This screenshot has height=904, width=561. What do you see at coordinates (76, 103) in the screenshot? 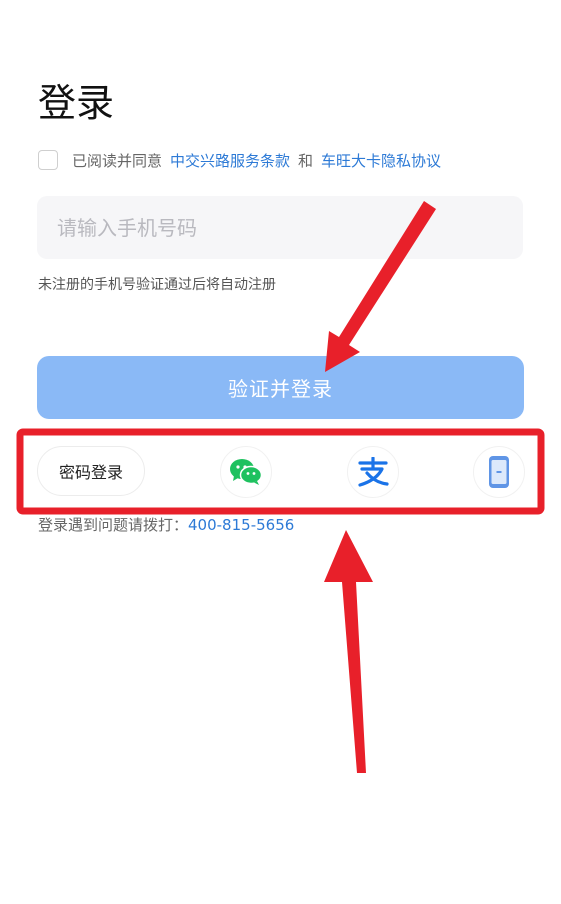
I see `page-title: 登录` at bounding box center [76, 103].